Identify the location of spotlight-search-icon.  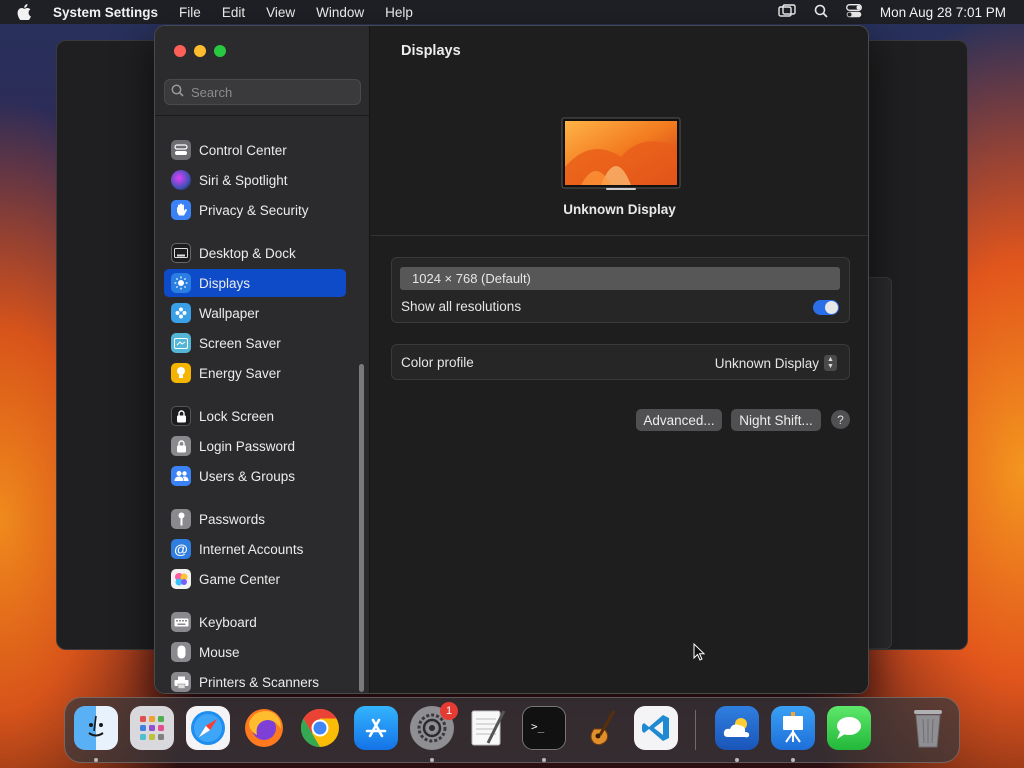
(821, 12).